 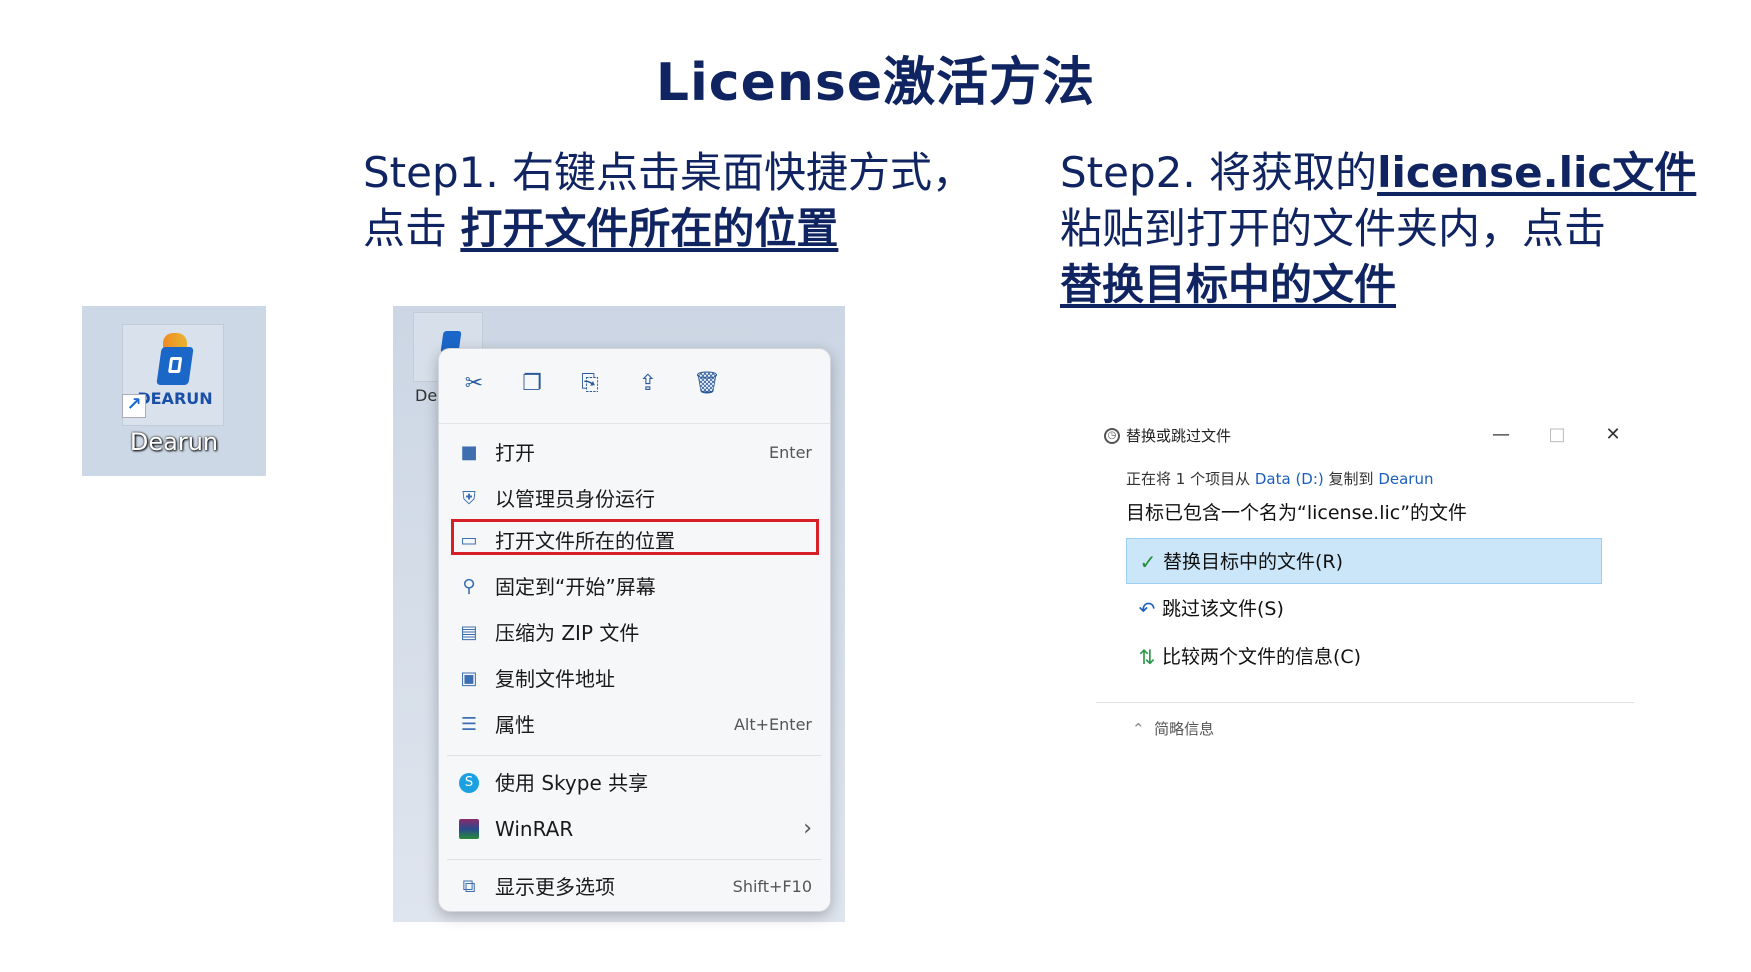 I want to click on shortcut-arrow-icon: ↗, so click(x=134, y=406).